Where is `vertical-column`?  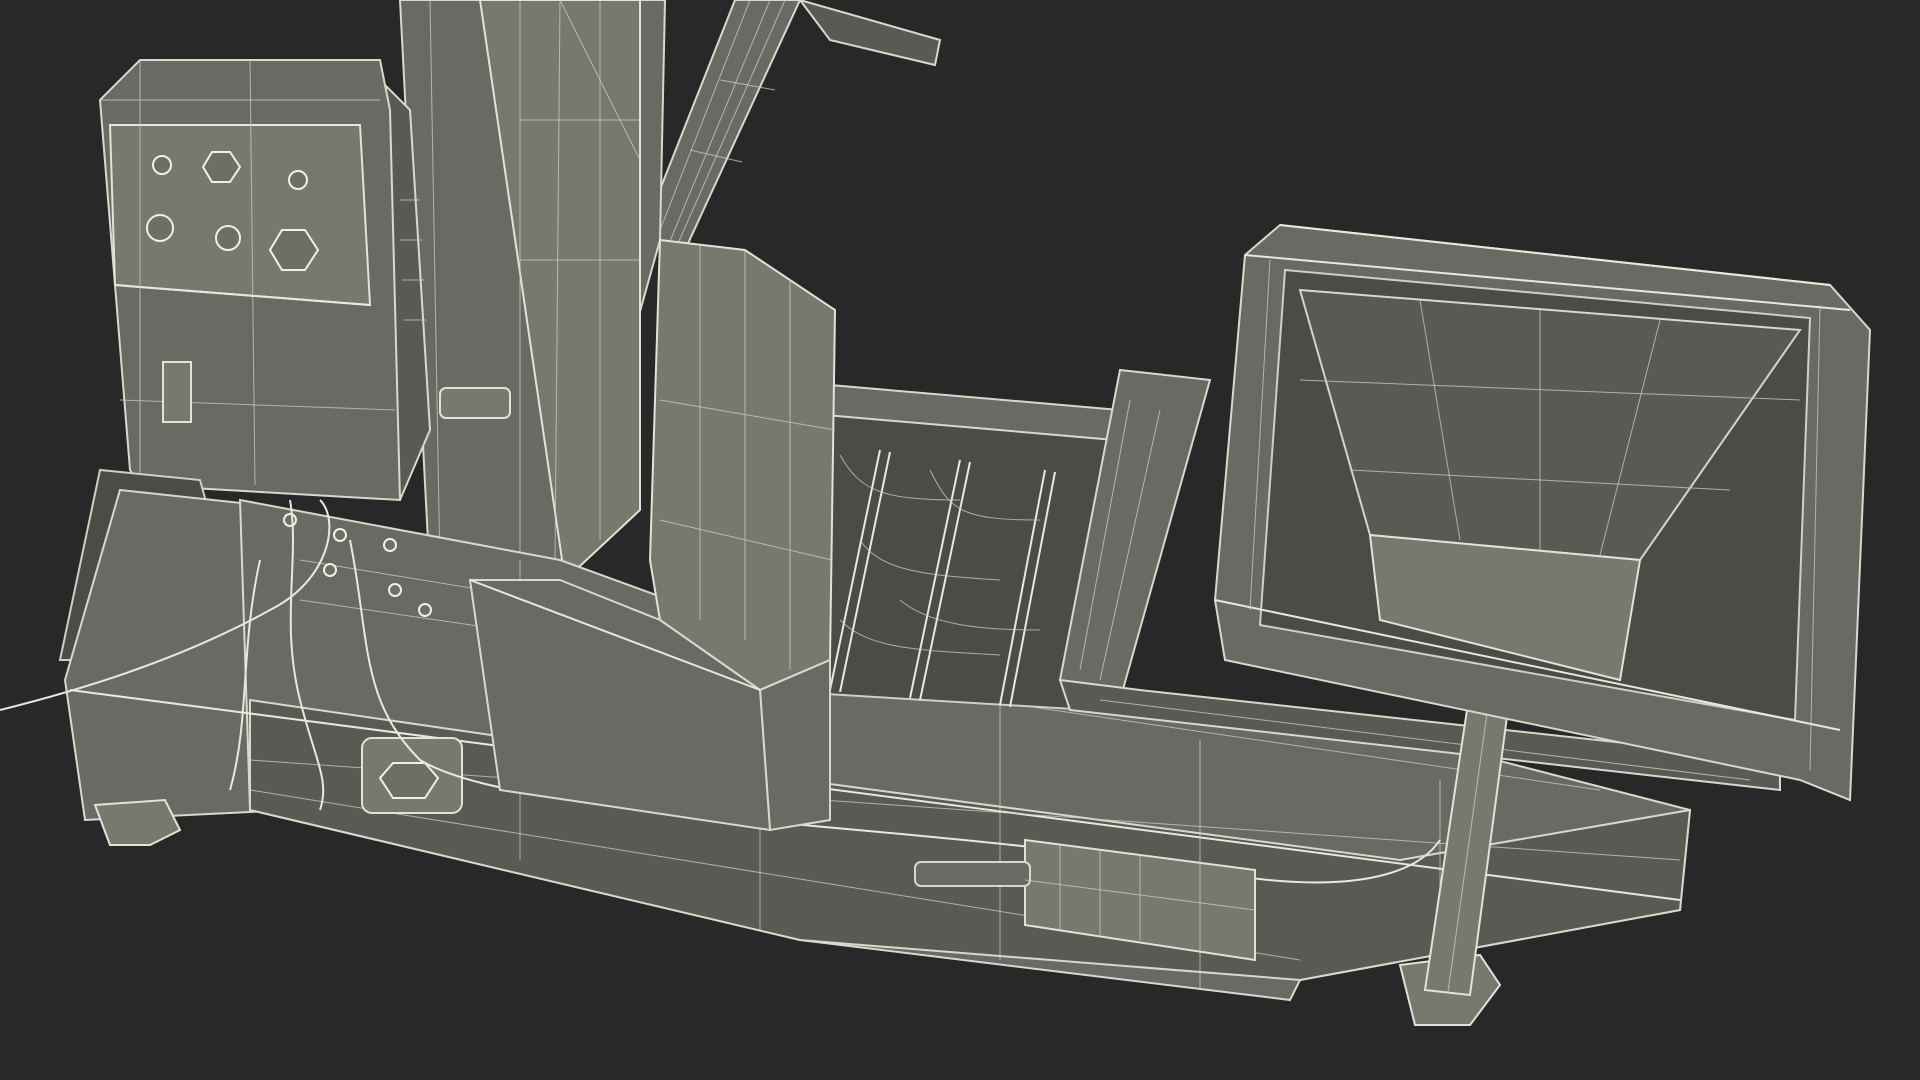 vertical-column is located at coordinates (532, 291).